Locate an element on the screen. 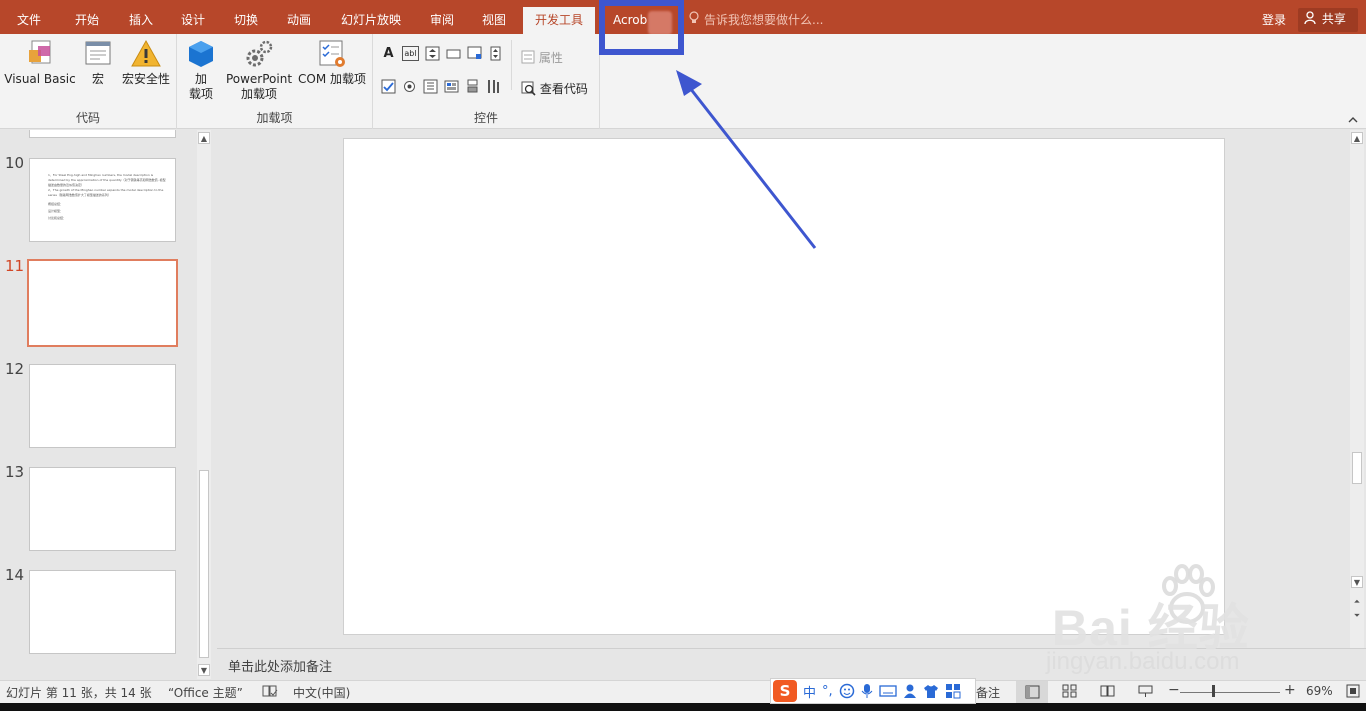 This screenshot has width=1366, height=711. controls-divider is located at coordinates (511, 65).